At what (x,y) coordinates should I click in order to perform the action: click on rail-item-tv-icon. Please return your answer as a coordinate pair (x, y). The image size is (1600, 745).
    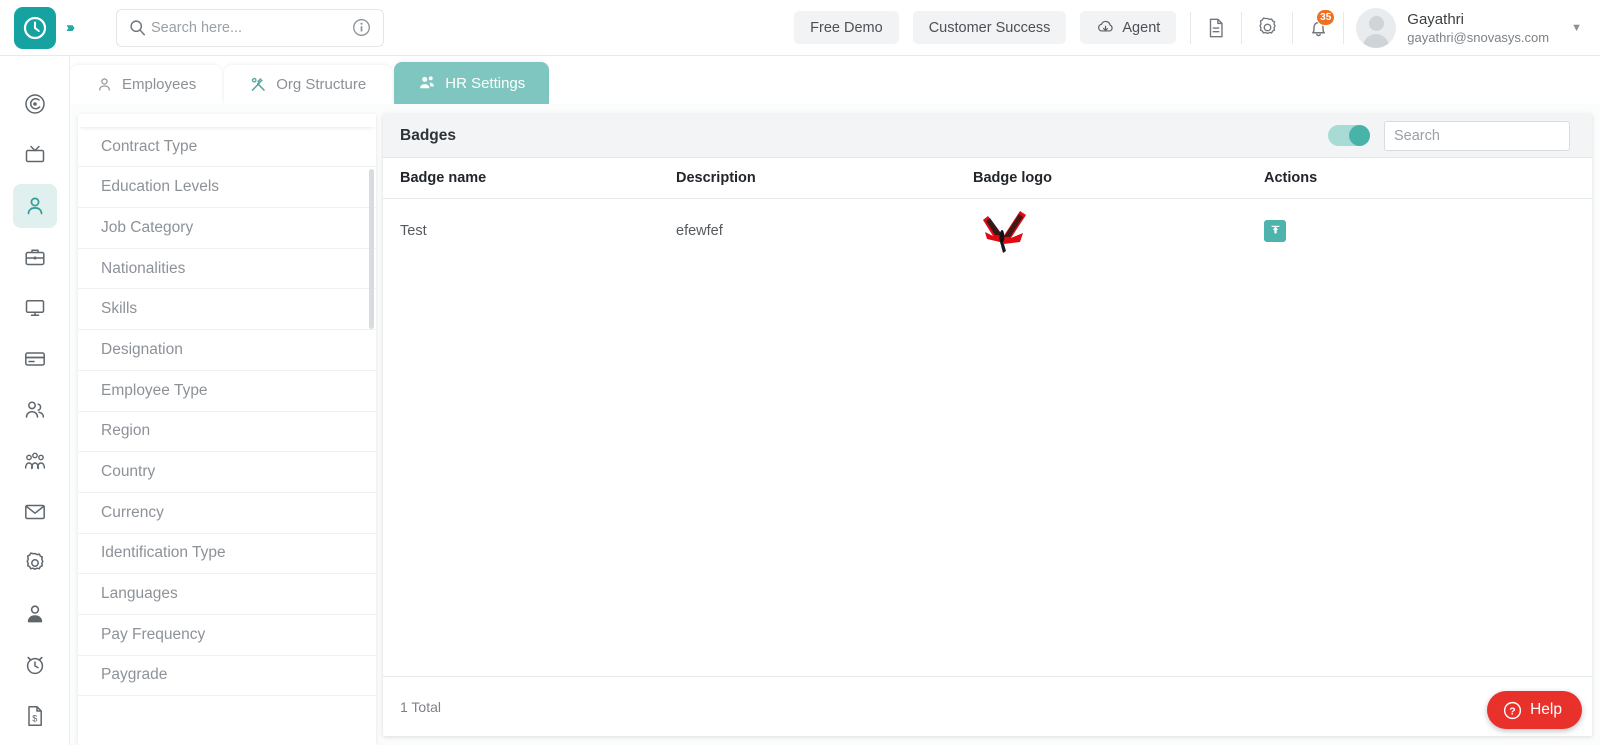
    Looking at the image, I should click on (35, 155).